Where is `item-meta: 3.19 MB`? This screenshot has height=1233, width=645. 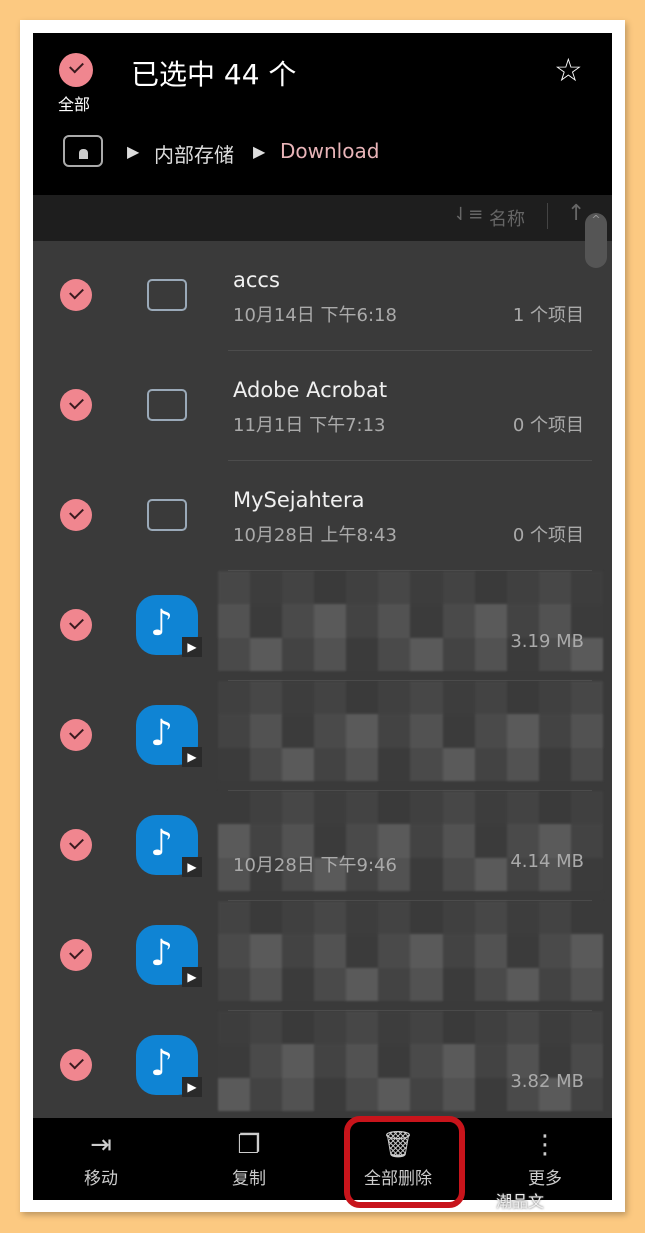 item-meta: 3.19 MB is located at coordinates (547, 641).